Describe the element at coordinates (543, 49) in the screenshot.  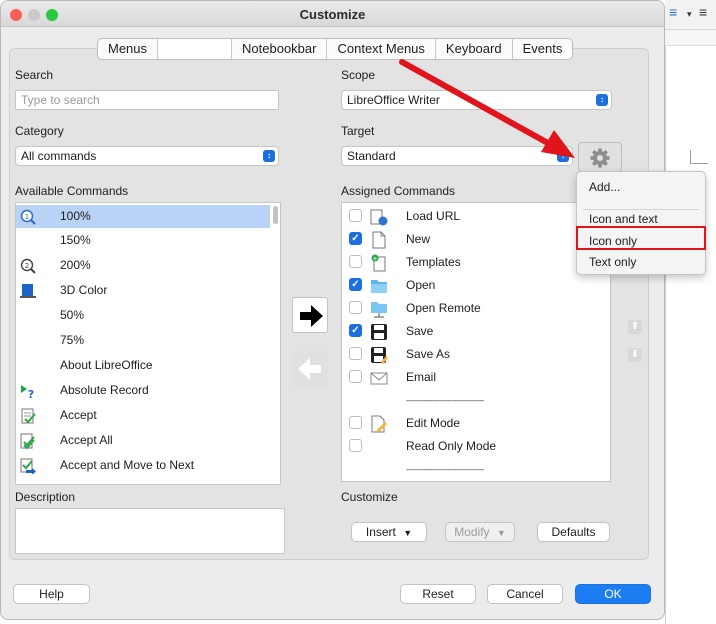
I see `tab-events: Events` at that location.